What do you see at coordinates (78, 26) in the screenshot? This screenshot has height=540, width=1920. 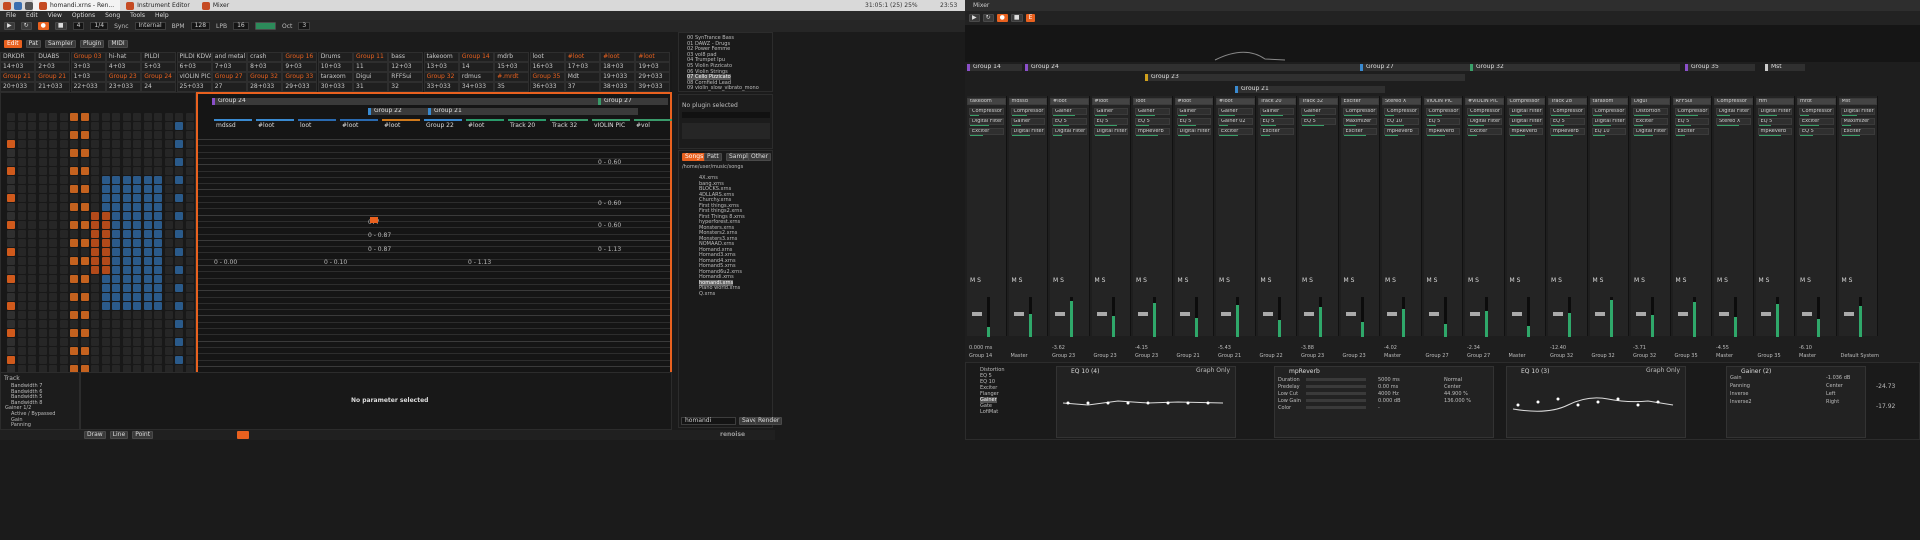 I see `lpb-field: 4` at bounding box center [78, 26].